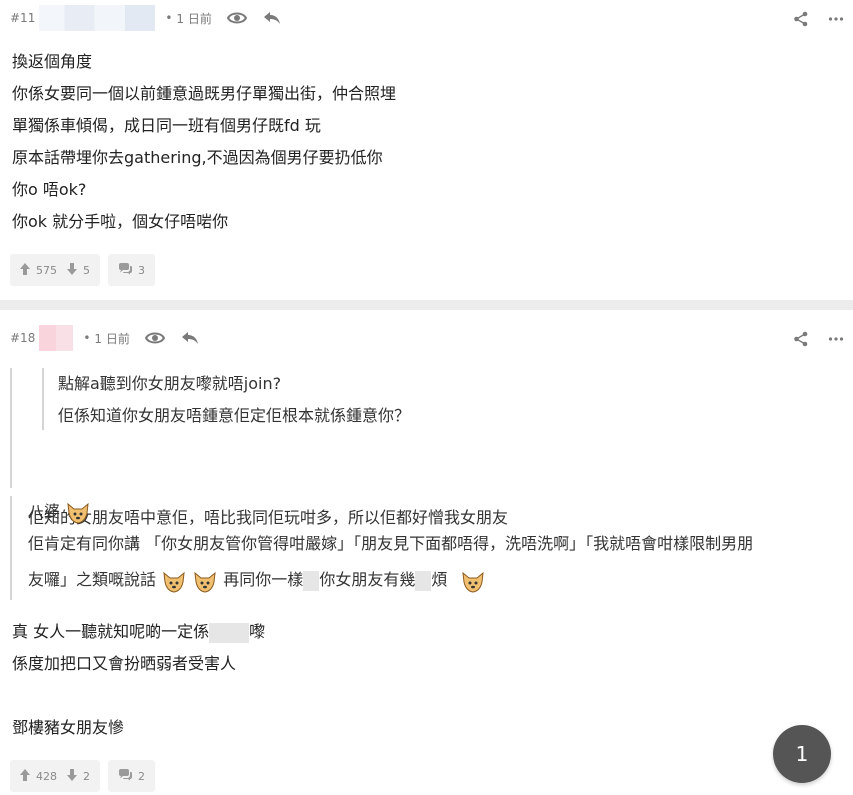 This screenshot has width=853, height=795. What do you see at coordinates (426, 305) in the screenshot?
I see `post-separator` at bounding box center [426, 305].